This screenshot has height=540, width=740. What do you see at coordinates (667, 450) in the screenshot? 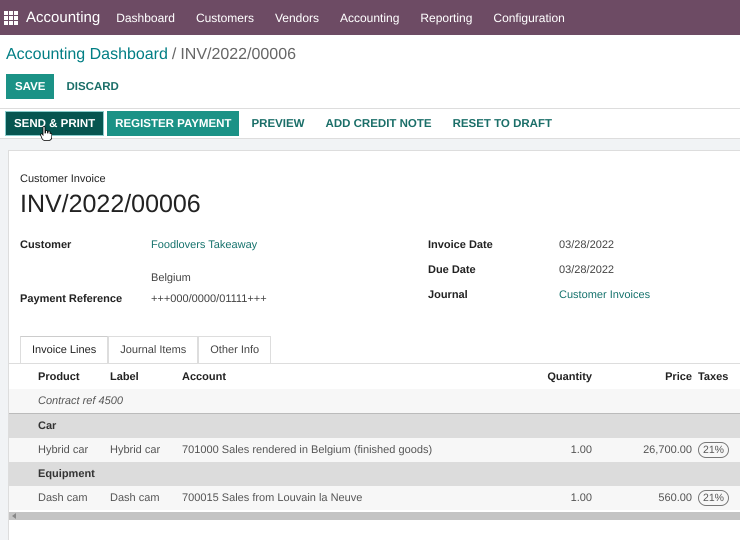
I see `table-cell-text: 26,700.00` at bounding box center [667, 450].